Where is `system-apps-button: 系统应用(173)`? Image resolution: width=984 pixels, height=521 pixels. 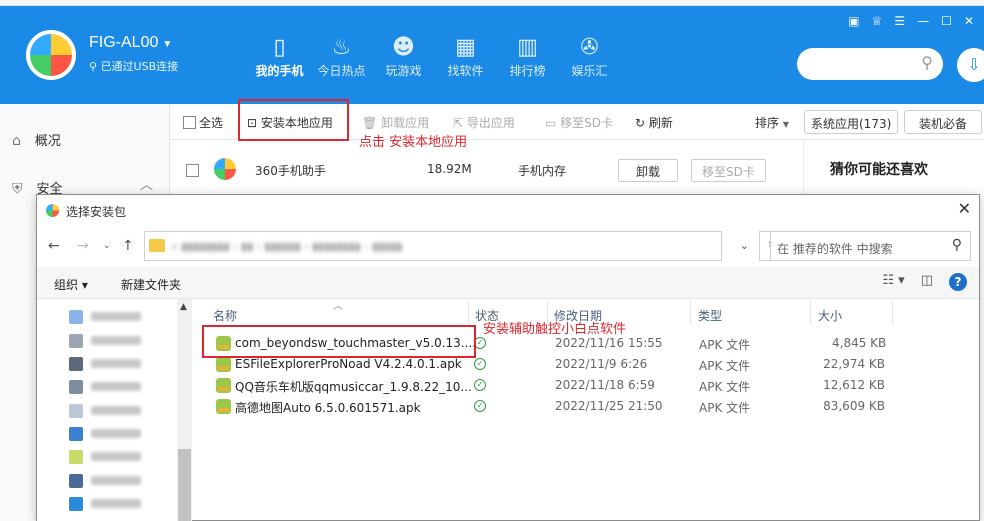 system-apps-button: 系统应用(173) is located at coordinates (851, 122).